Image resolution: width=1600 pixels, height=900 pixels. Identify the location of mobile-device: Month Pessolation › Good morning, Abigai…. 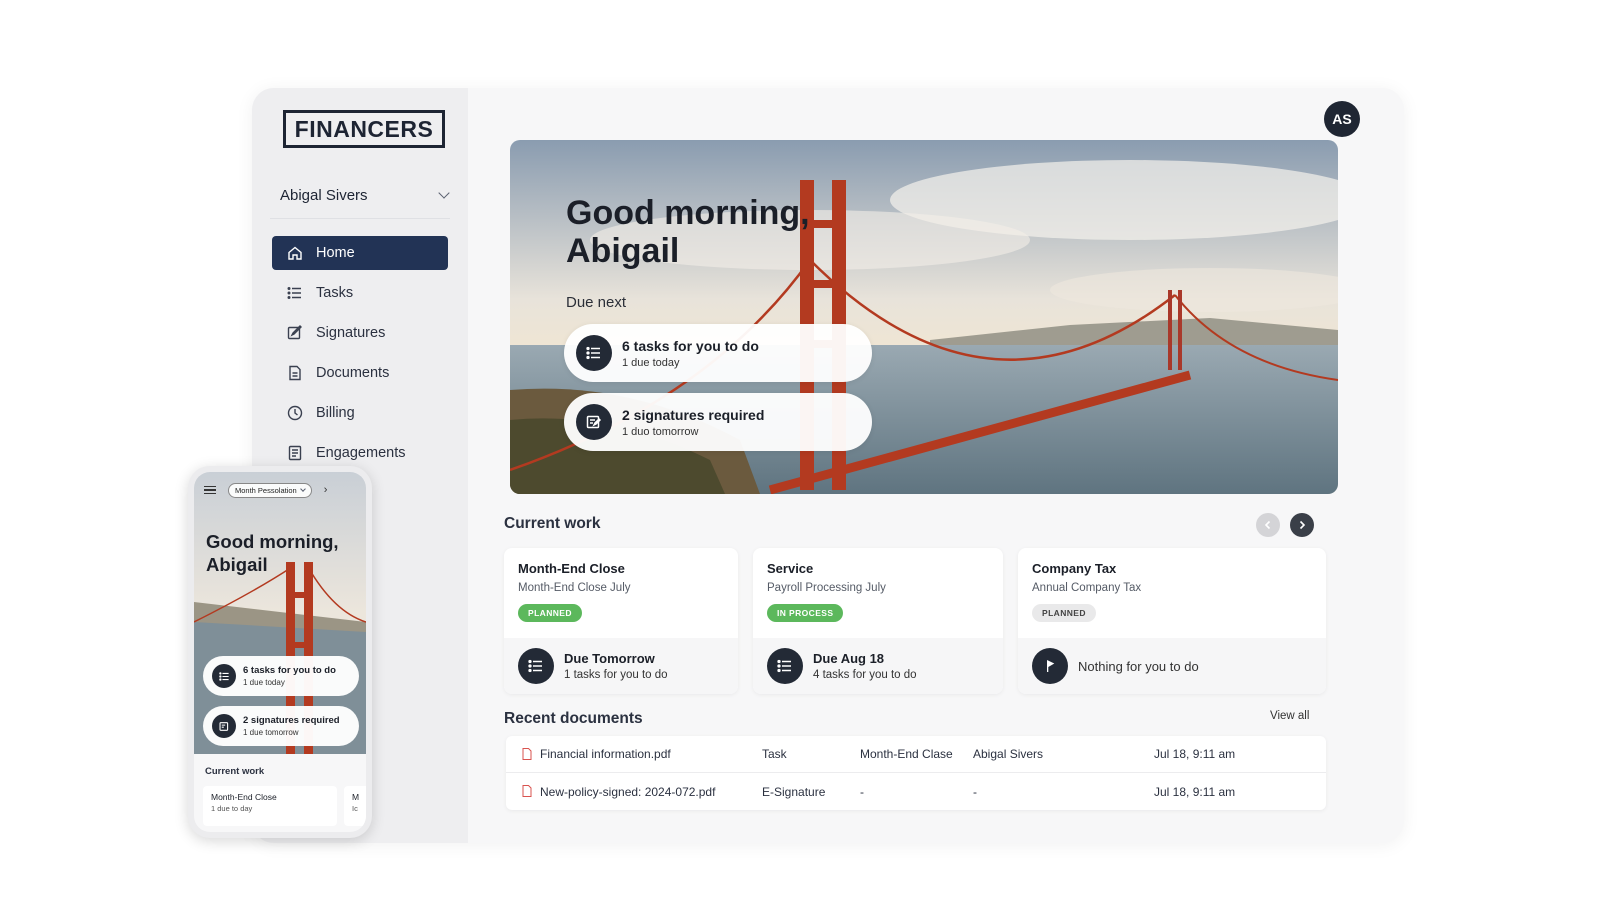
(280, 652).